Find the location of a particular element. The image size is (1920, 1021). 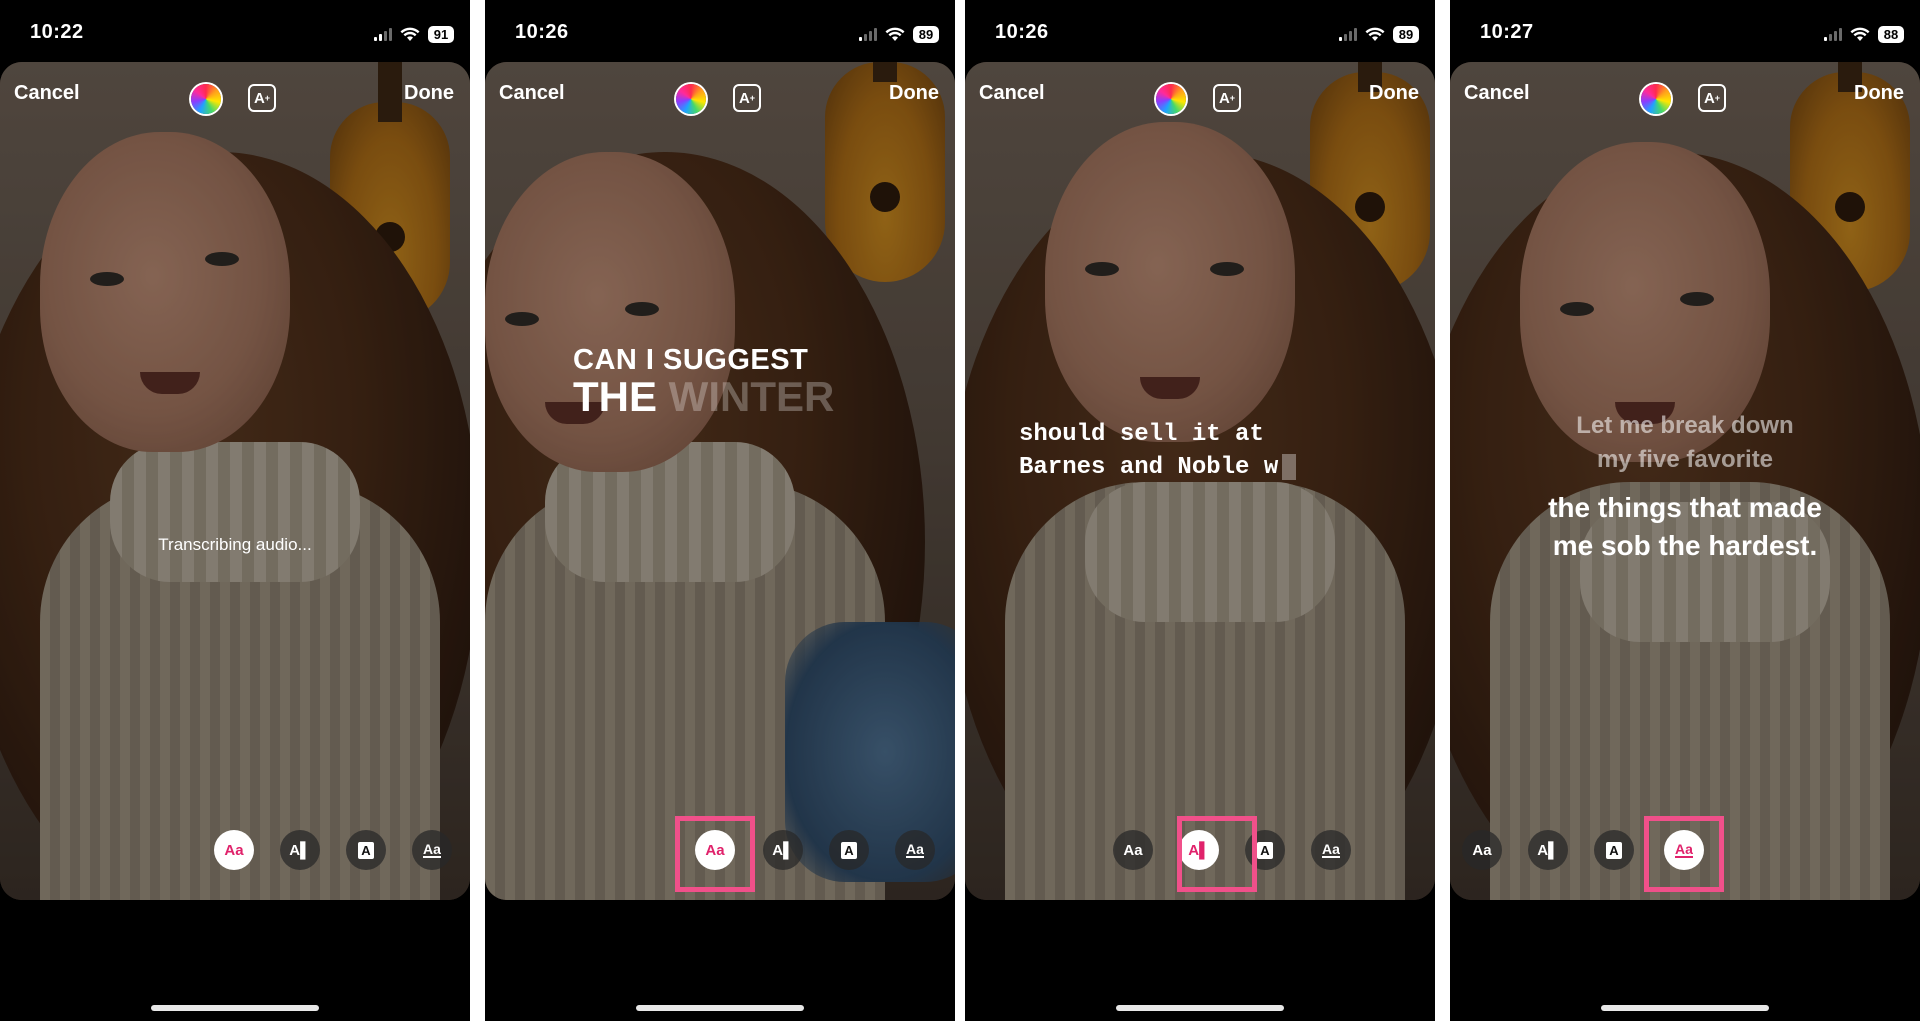

caption-style-bar: Aa A ▌ A Aa is located at coordinates (235, 852).